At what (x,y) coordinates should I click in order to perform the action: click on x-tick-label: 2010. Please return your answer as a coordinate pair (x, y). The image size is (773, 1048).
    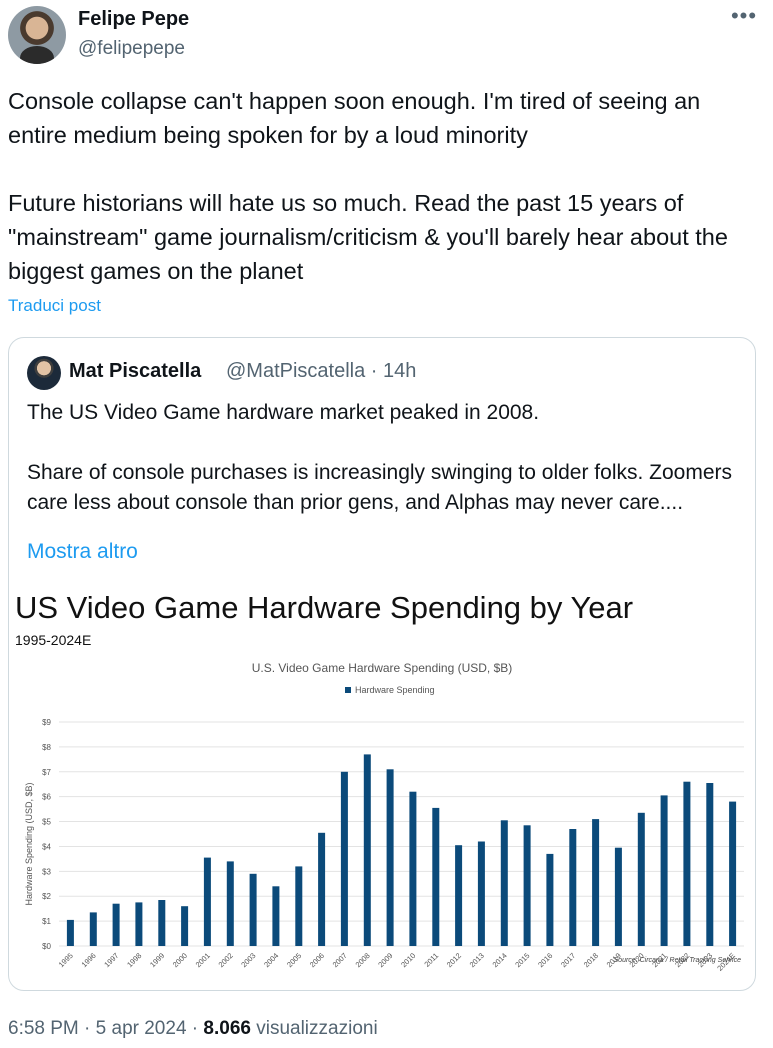
    Looking at the image, I should click on (408, 960).